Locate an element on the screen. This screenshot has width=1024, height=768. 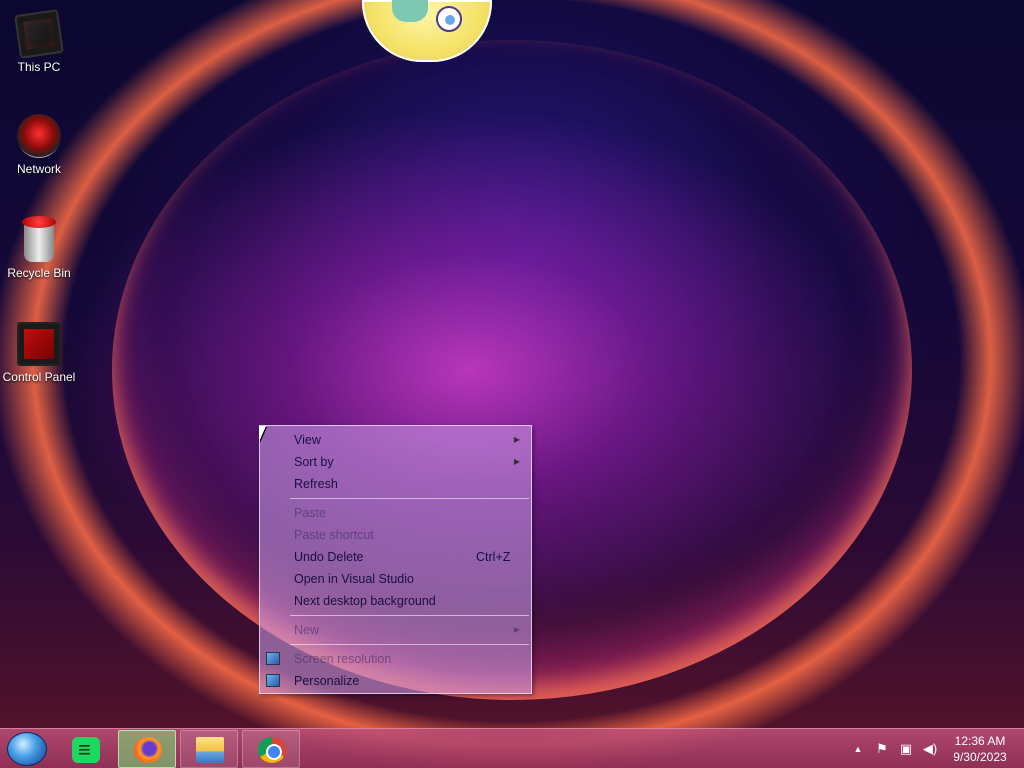
folder-icon is located at coordinates (210, 750).